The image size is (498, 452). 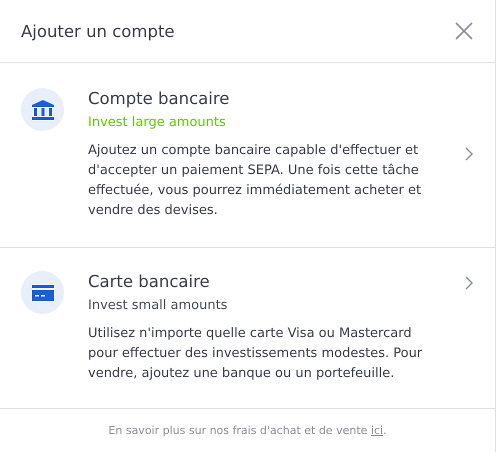 I want to click on footer-text: En savoir plus sur nos frais d'achat et de vente ici., so click(x=247, y=430).